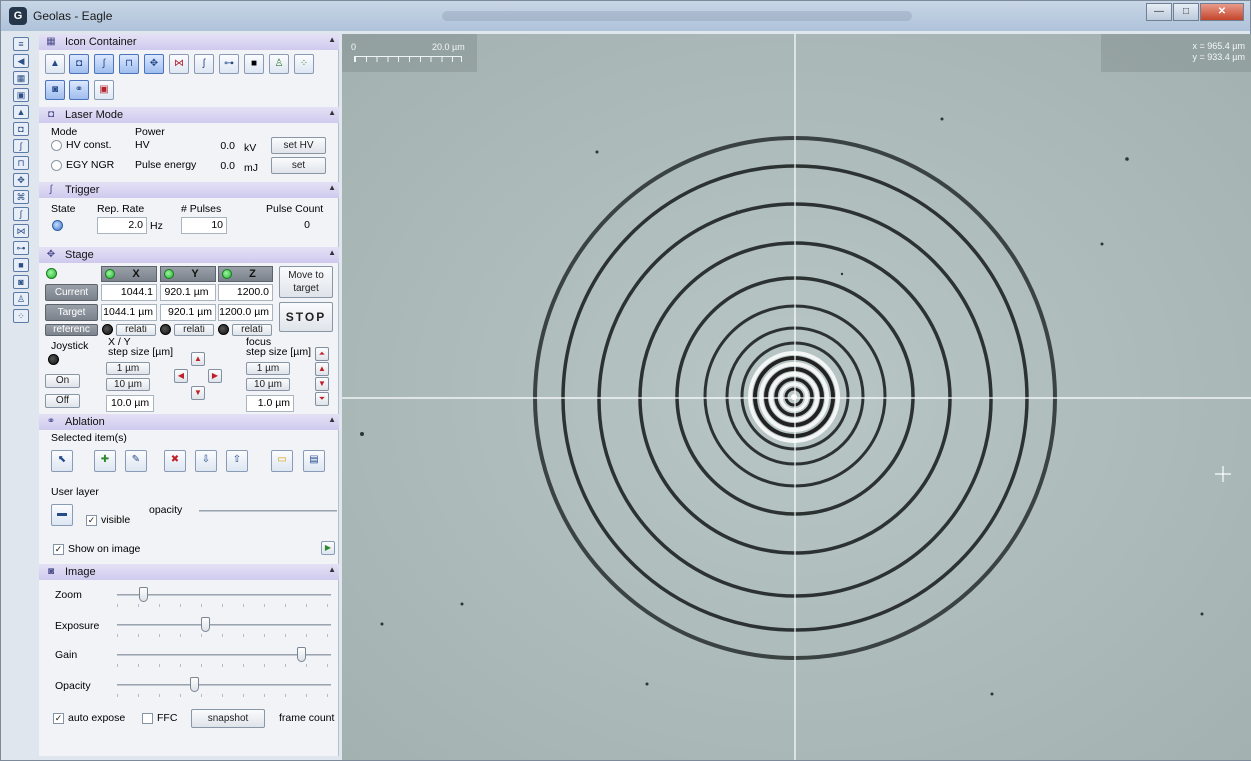  Describe the element at coordinates (21, 231) in the screenshot. I see `bowtie-icon: ⋈` at that location.